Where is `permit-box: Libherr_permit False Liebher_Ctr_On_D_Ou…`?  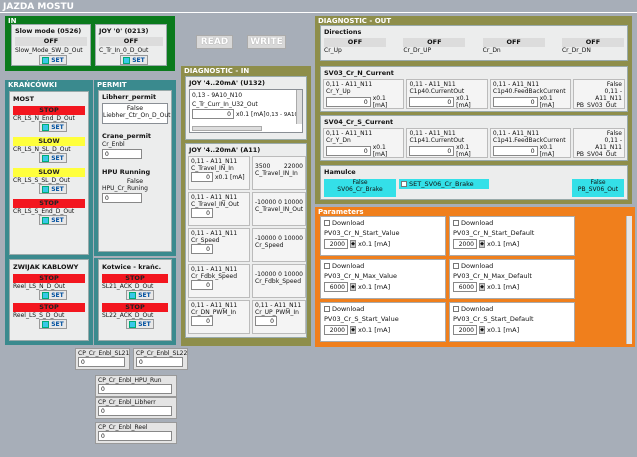 permit-box: Libherr_permit False Liebher_Ctr_On_D_Ou… is located at coordinates (135, 171).